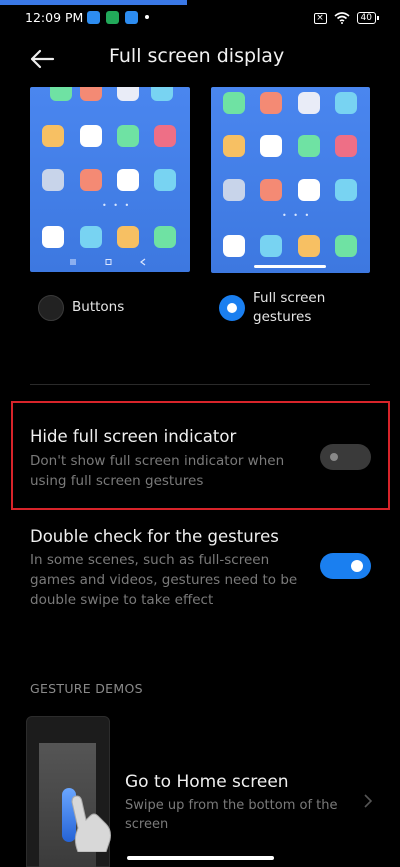 The height and width of the screenshot is (867, 400). I want to click on gesture-bar-preview, so click(290, 266).